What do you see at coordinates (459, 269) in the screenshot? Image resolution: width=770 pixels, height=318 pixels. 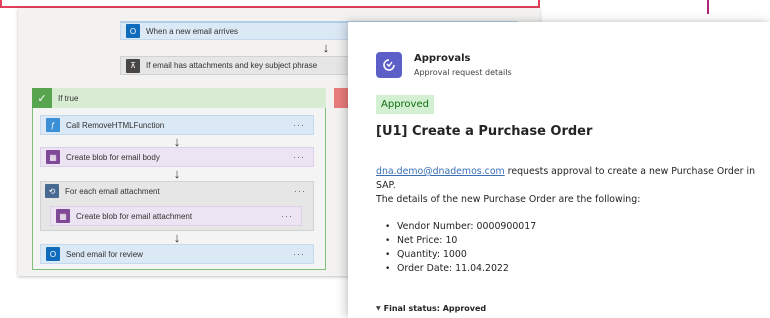 I see `list-item: Order Date: 11.04.2022` at bounding box center [459, 269].